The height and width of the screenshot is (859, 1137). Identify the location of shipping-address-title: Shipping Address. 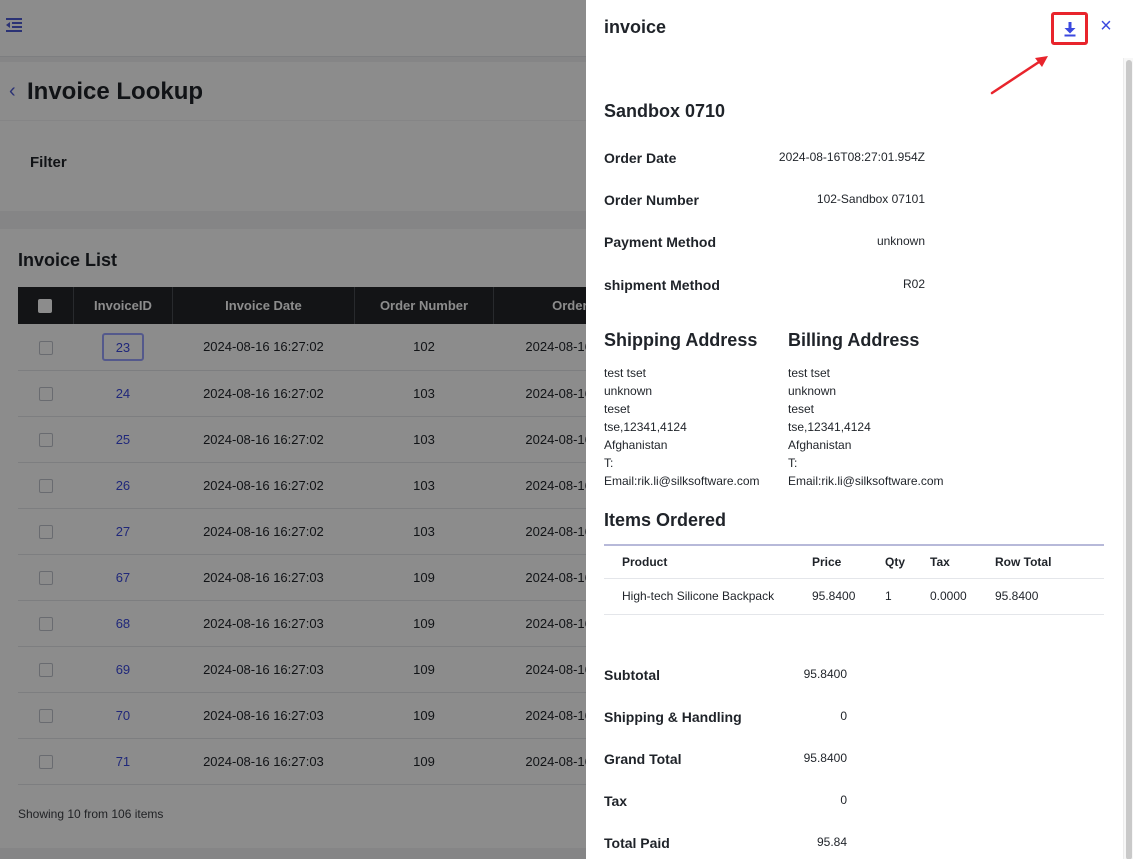
(681, 340).